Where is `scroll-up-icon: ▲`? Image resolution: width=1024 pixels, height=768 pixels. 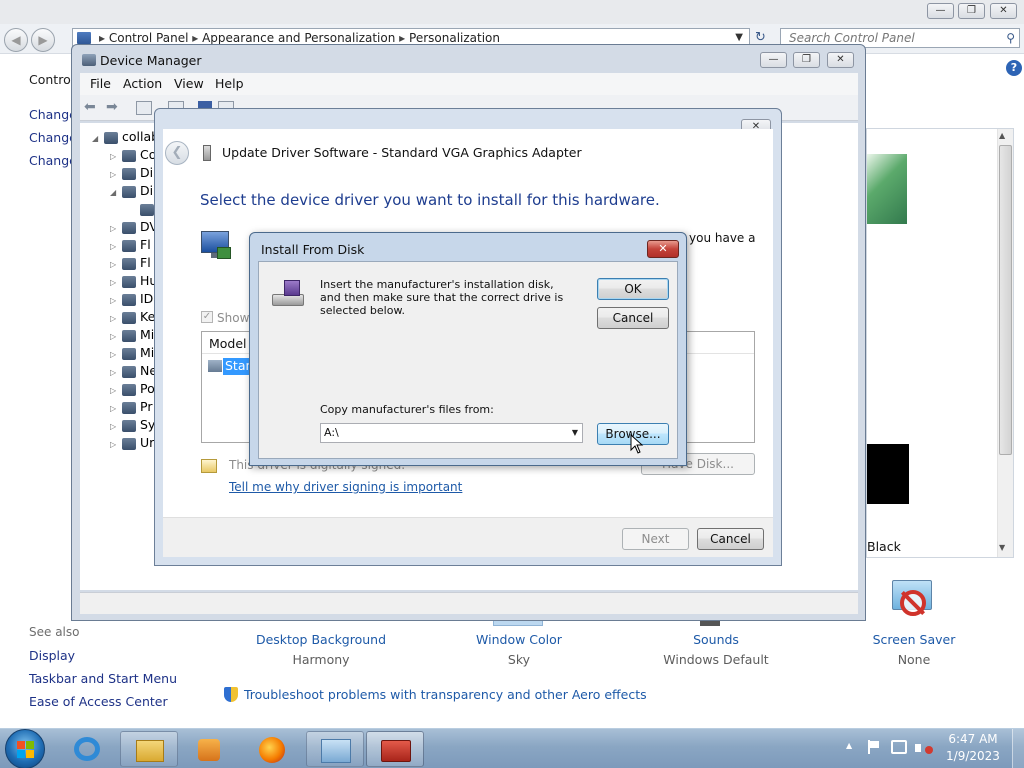
scroll-up-icon: ▲ is located at coordinates (1002, 135).